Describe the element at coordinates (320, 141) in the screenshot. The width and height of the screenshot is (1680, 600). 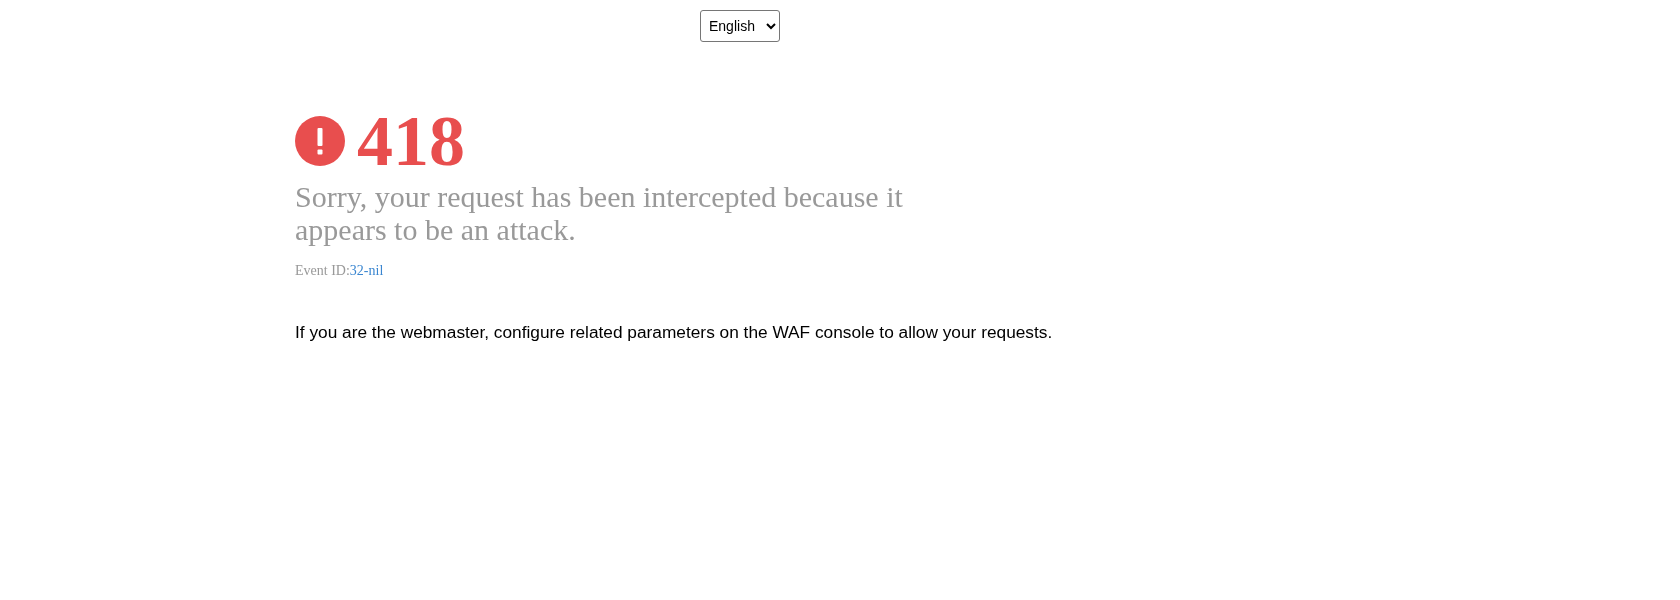
I see `alert-icon` at that location.